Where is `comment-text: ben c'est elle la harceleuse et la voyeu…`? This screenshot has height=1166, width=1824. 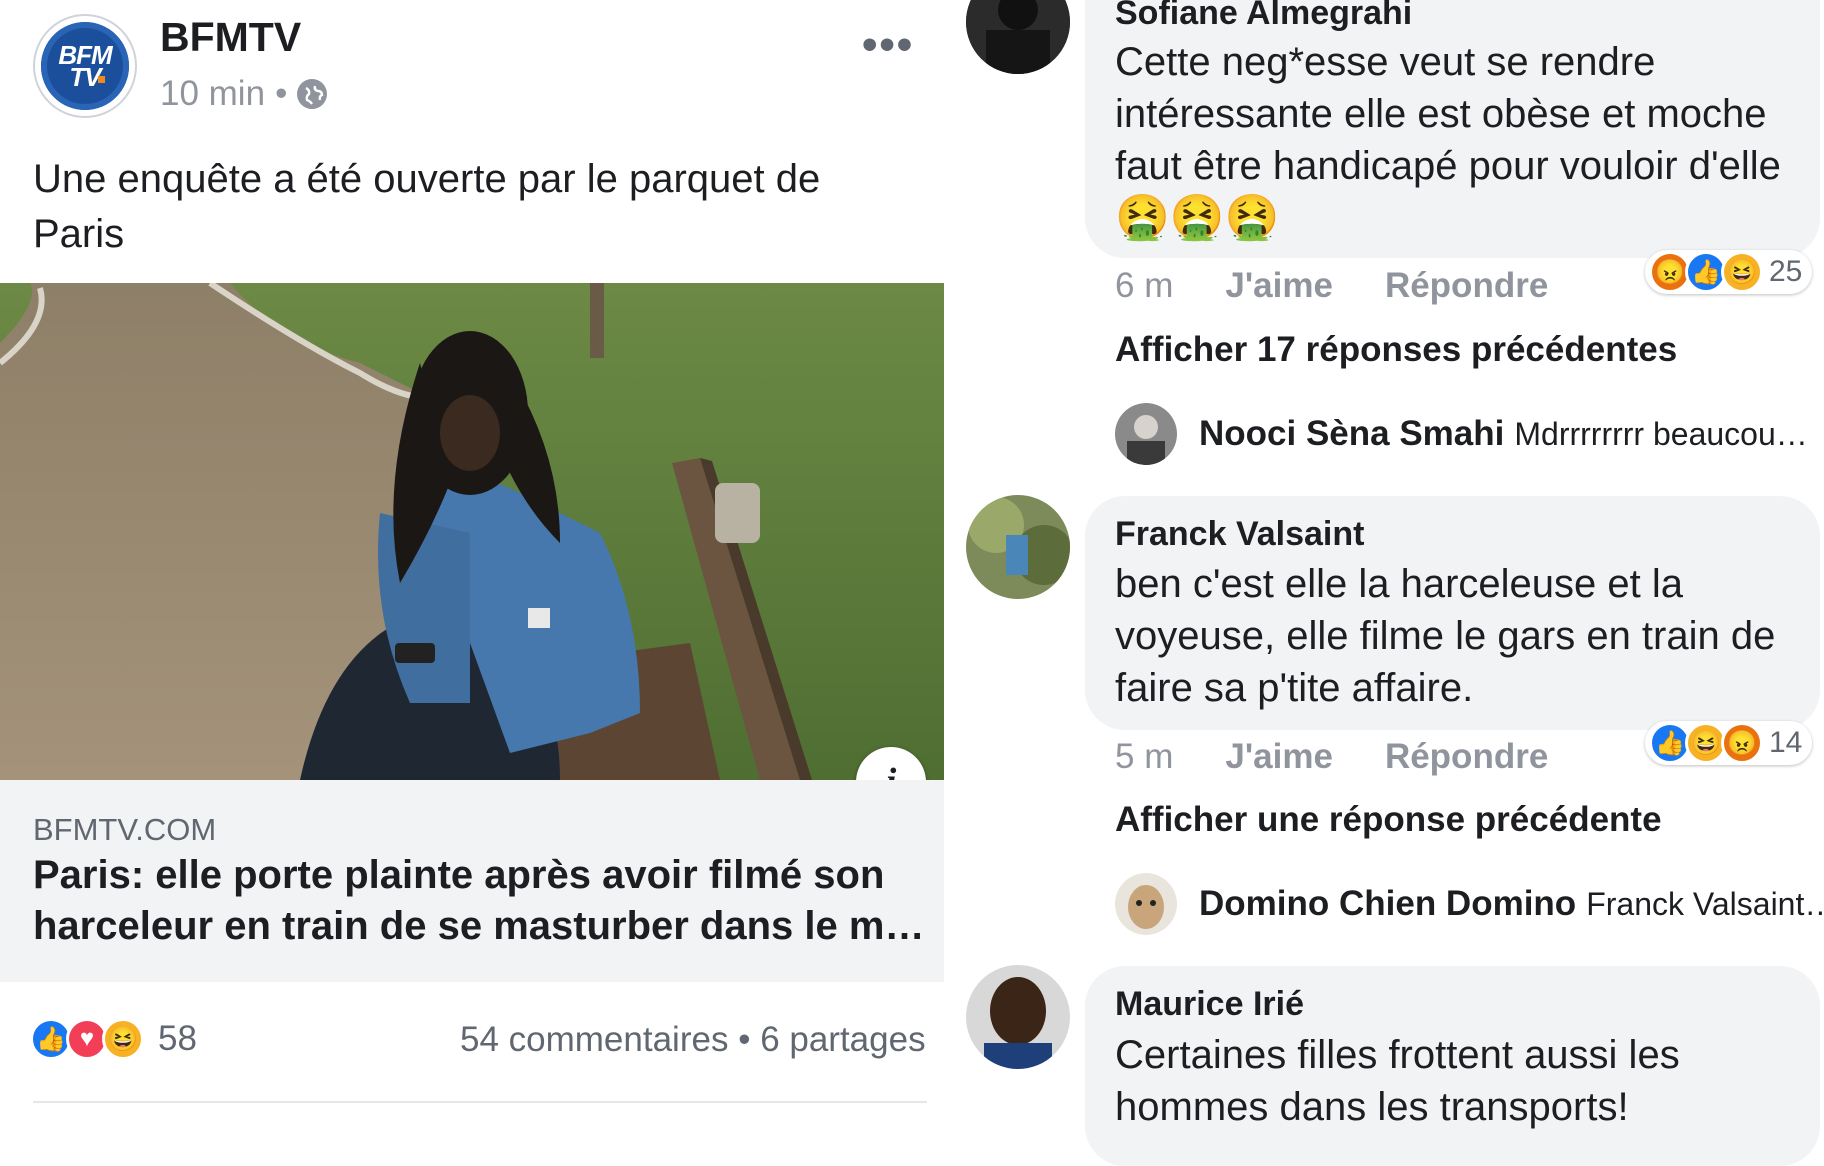
comment-text: ben c'est elle la harceleuse et la voyeu… is located at coordinates (1445, 636).